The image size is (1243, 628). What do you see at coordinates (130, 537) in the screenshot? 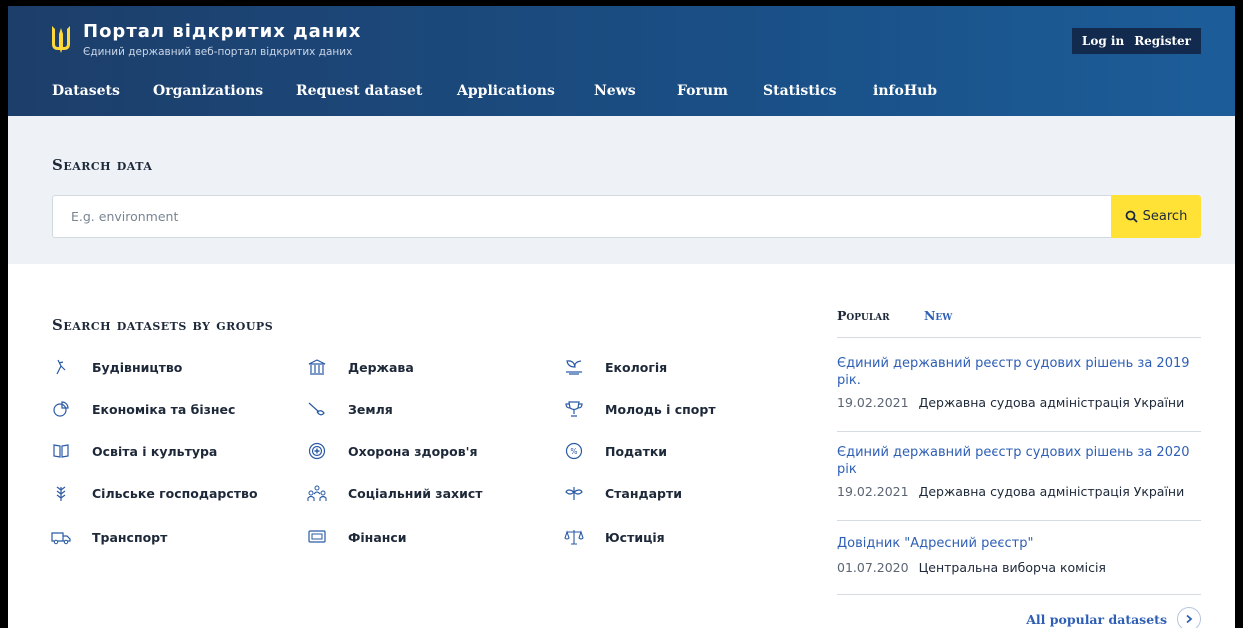
I see `group-label: Транспорт` at bounding box center [130, 537].